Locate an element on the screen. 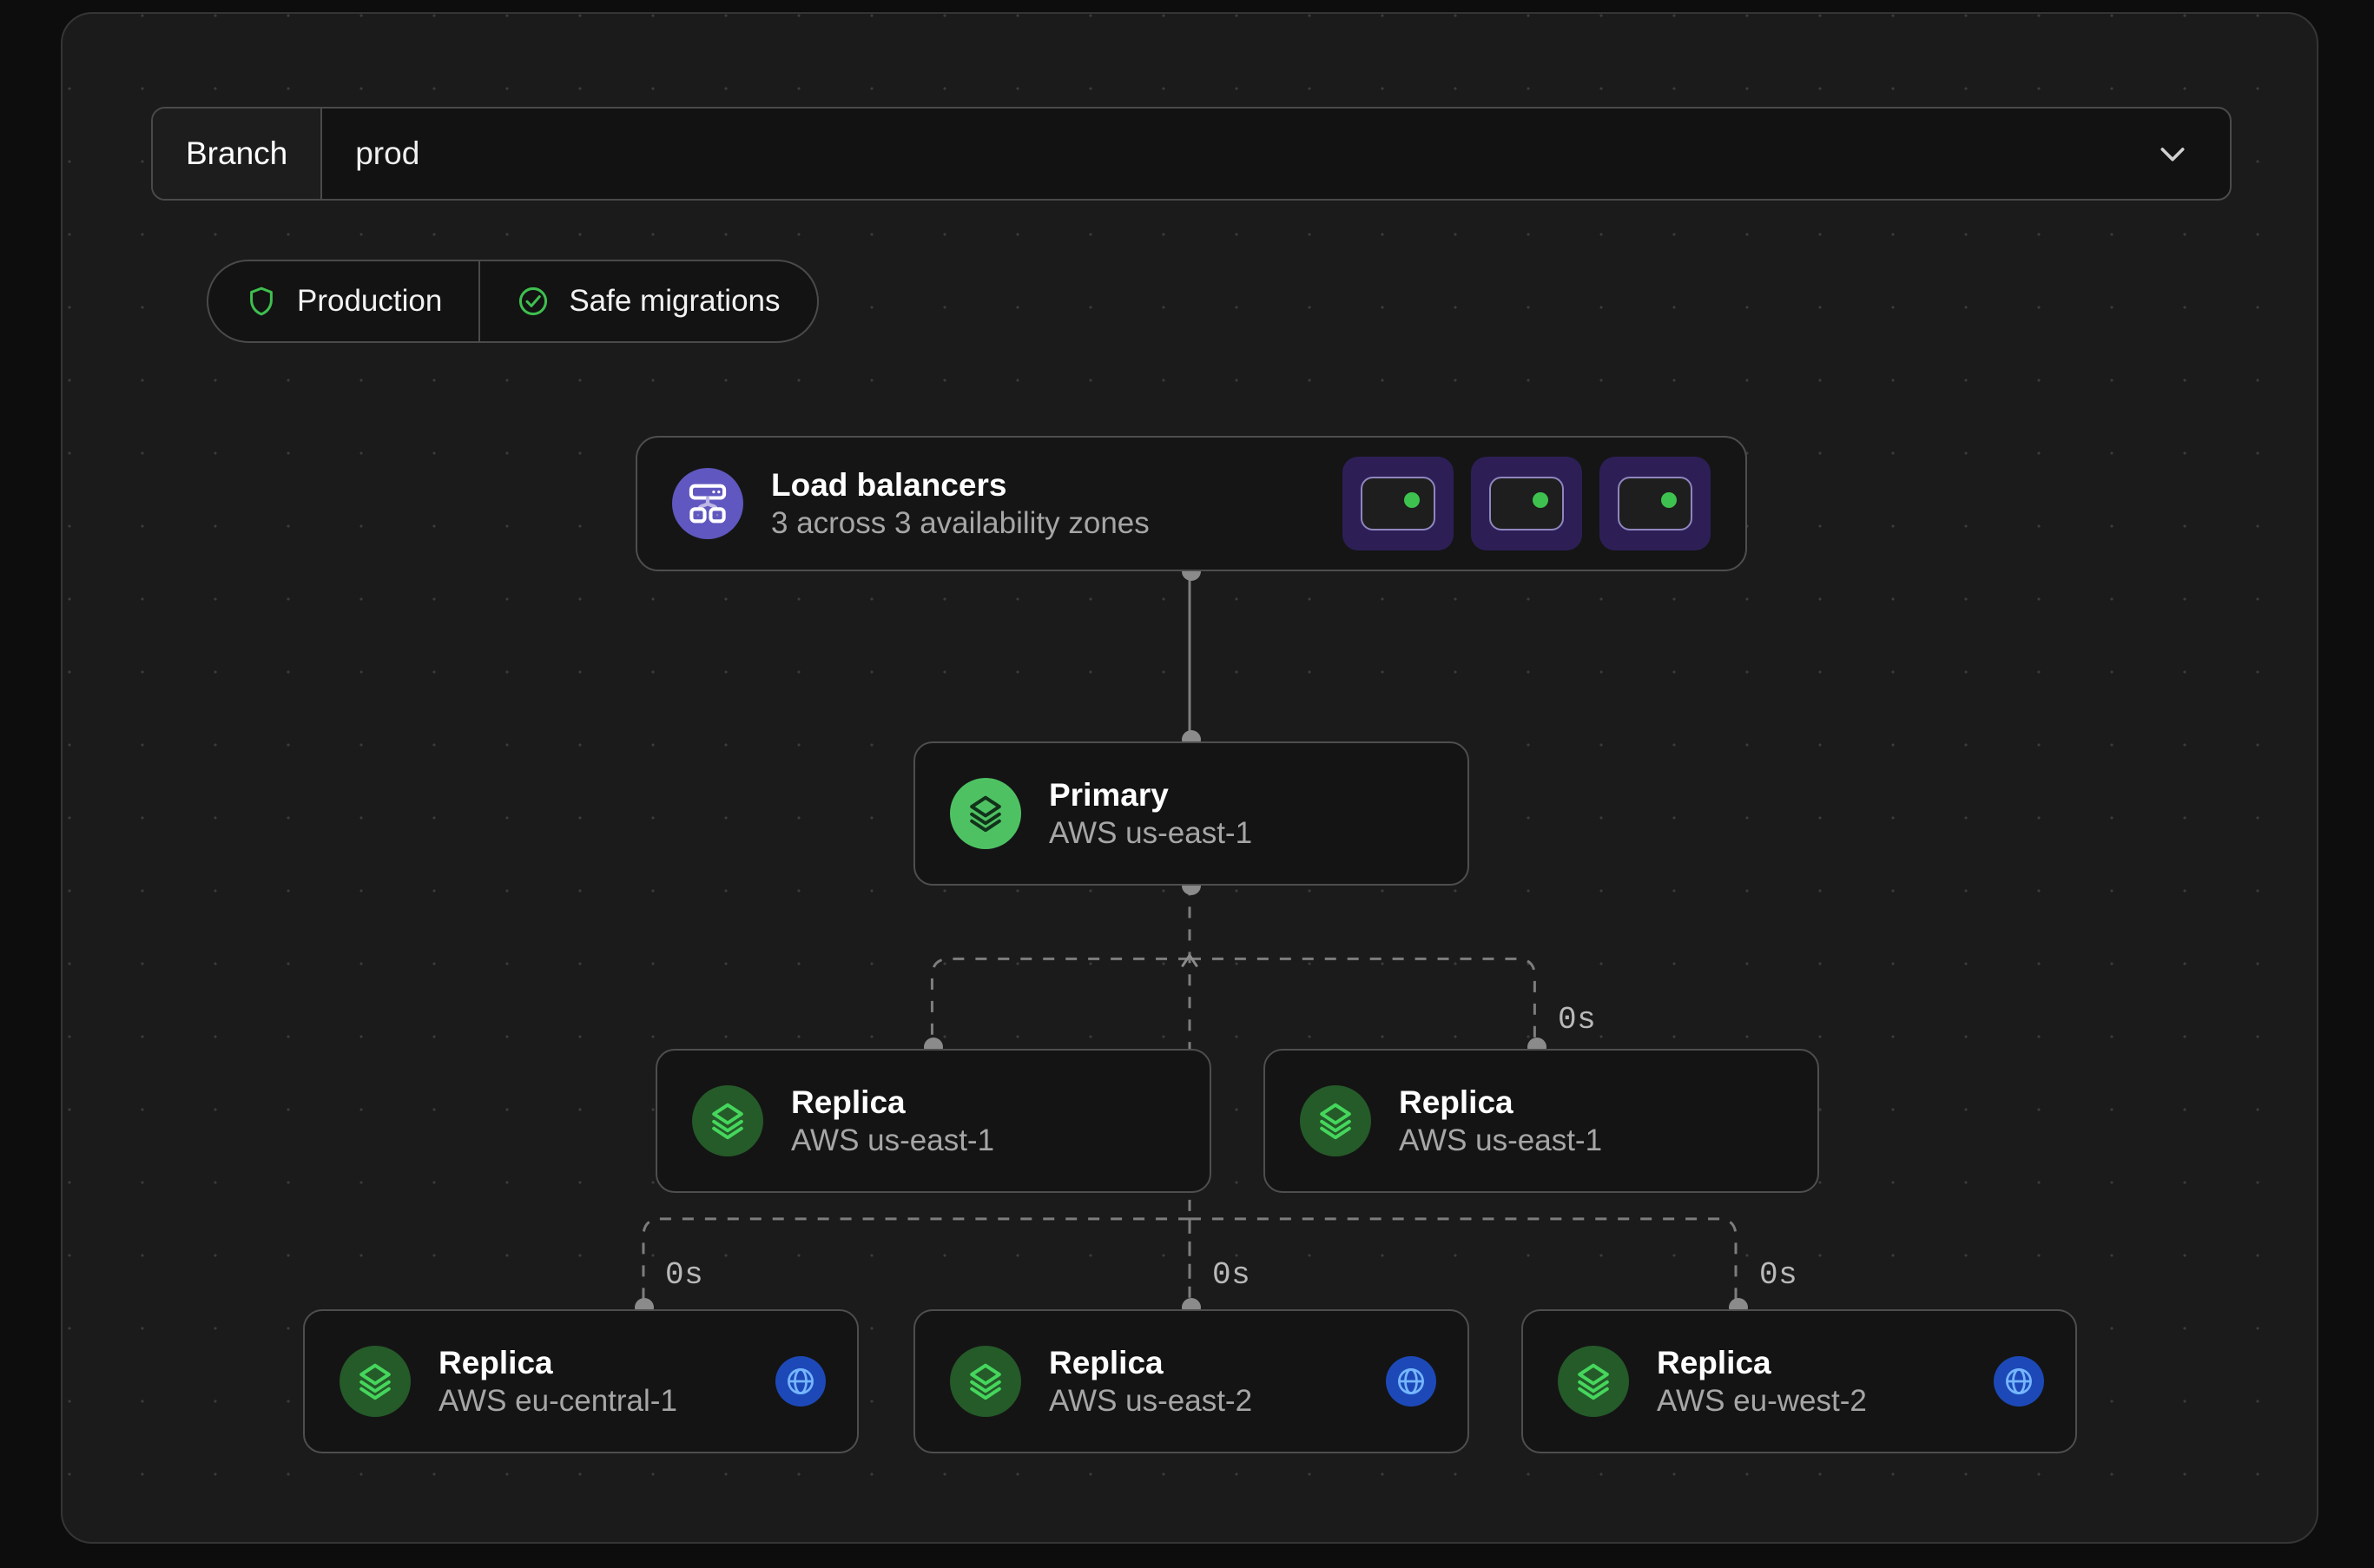  replica-1-title: Replica is located at coordinates (848, 1102).